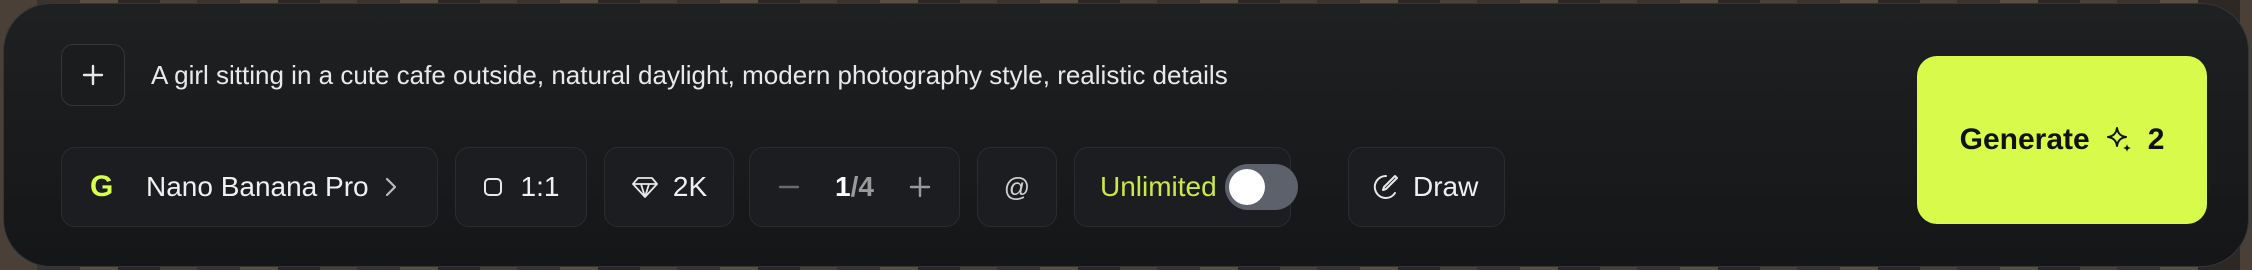 This screenshot has width=2252, height=270. I want to click on resolution-selector: 2K, so click(669, 187).